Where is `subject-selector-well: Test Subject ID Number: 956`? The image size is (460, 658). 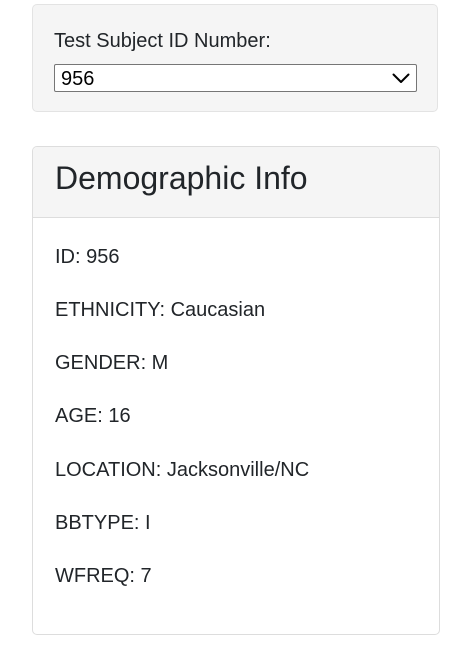
subject-selector-well: Test Subject ID Number: 956 is located at coordinates (235, 58).